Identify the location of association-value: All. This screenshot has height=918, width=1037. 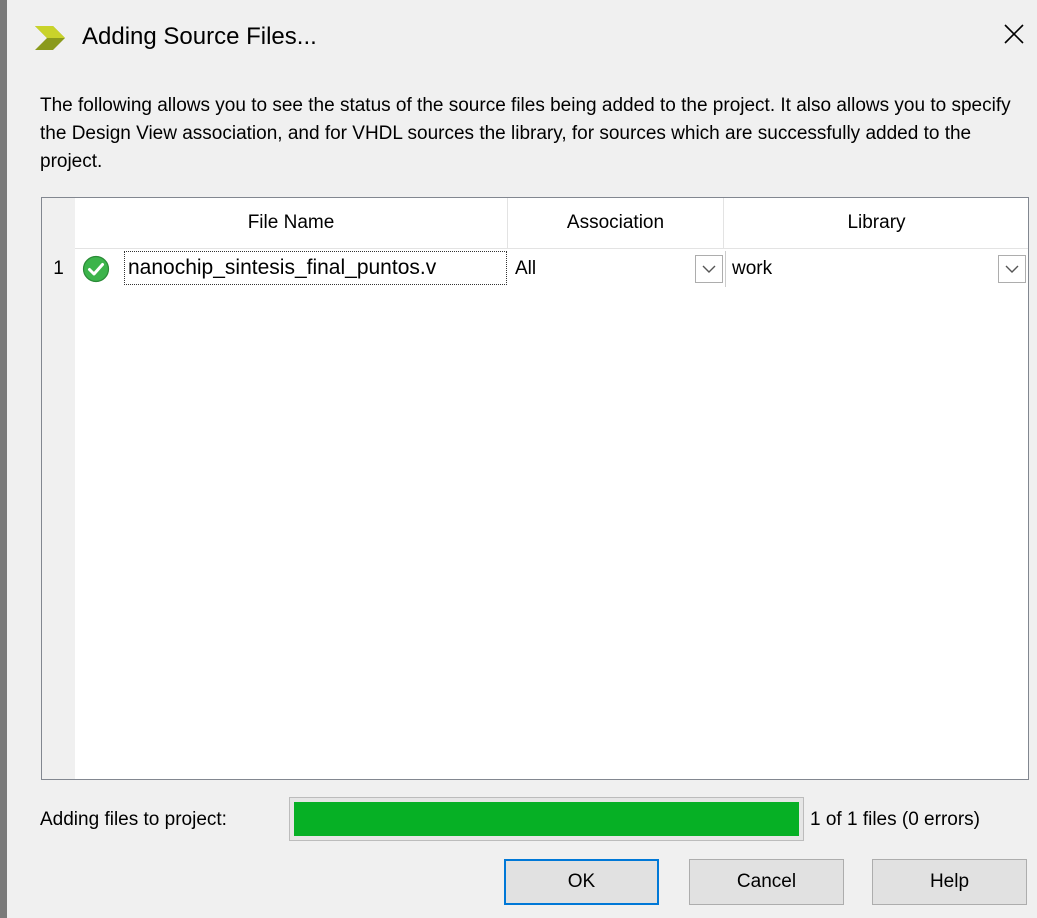
(526, 268).